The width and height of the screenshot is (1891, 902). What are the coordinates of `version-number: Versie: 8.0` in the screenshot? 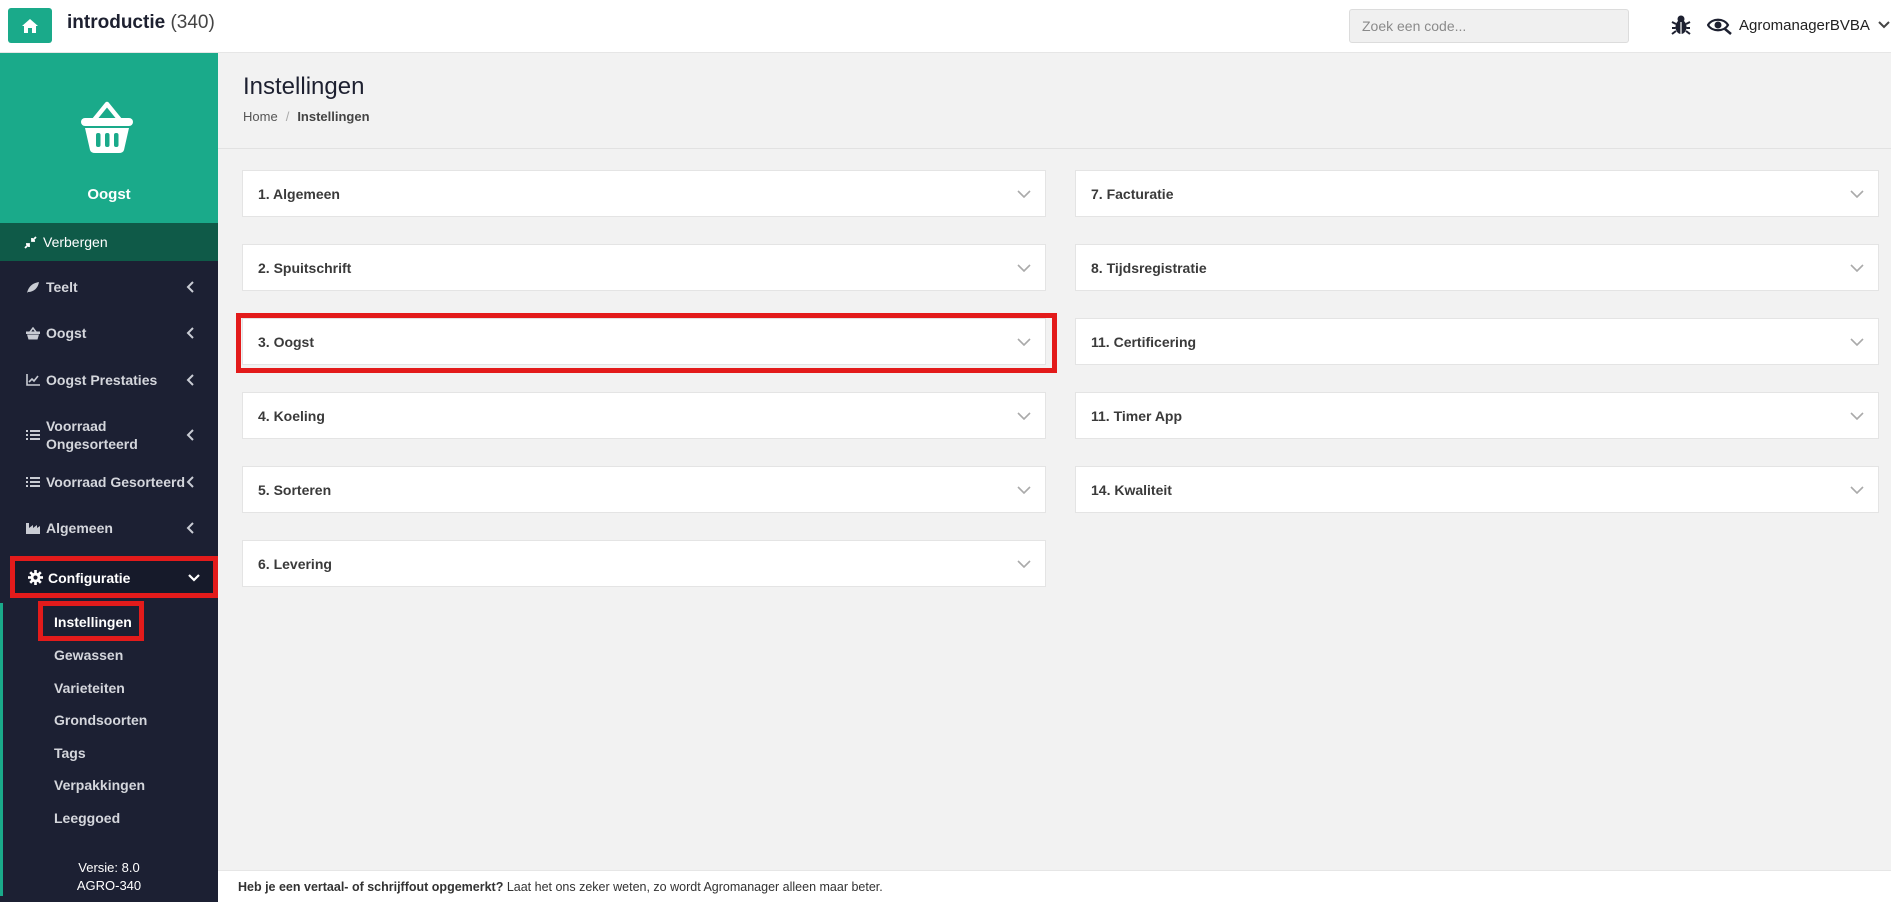 It's located at (109, 867).